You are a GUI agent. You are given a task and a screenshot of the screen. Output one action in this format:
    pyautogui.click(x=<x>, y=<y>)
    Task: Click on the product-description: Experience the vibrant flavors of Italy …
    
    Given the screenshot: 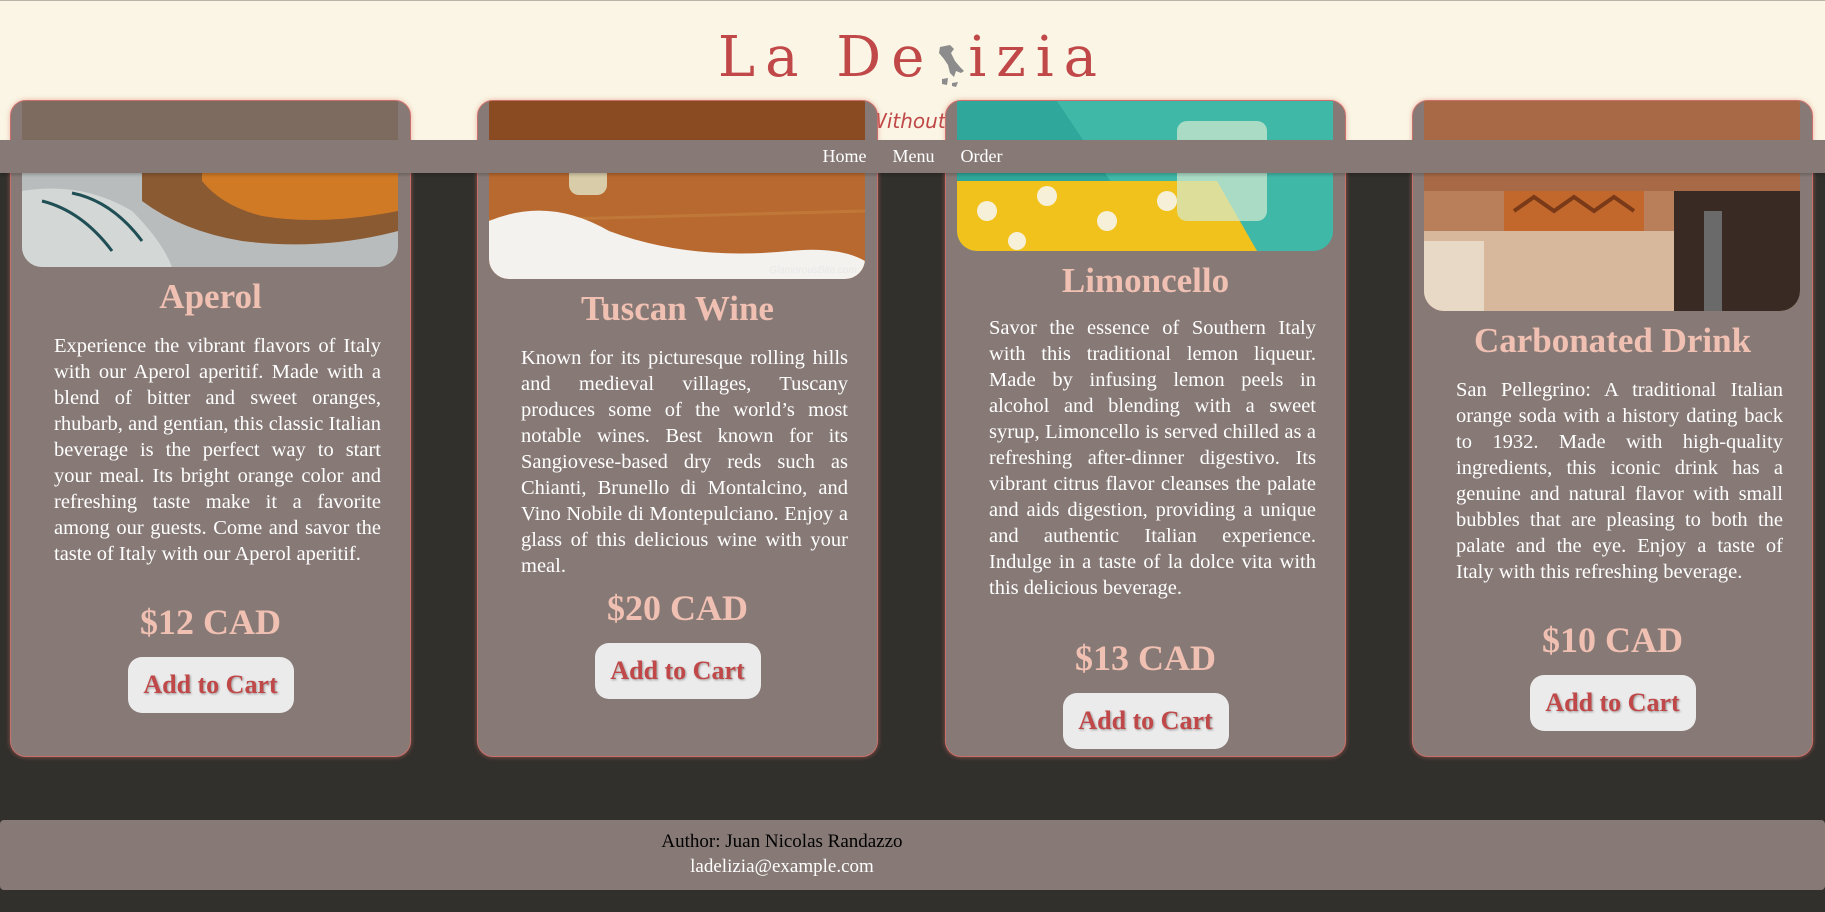 What is the action you would take?
    pyautogui.click(x=217, y=450)
    